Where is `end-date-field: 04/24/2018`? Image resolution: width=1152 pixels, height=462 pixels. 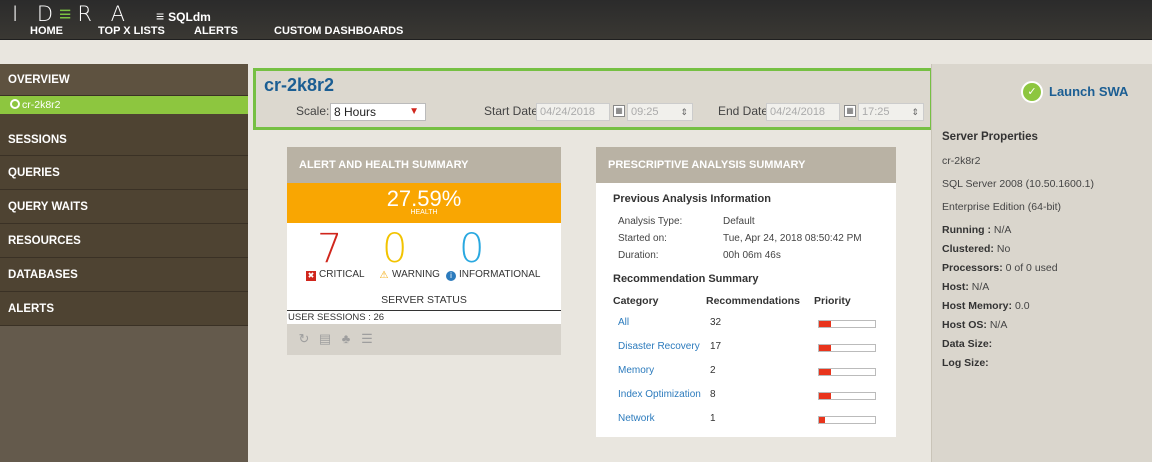
end-date-field: 04/24/2018 is located at coordinates (803, 112).